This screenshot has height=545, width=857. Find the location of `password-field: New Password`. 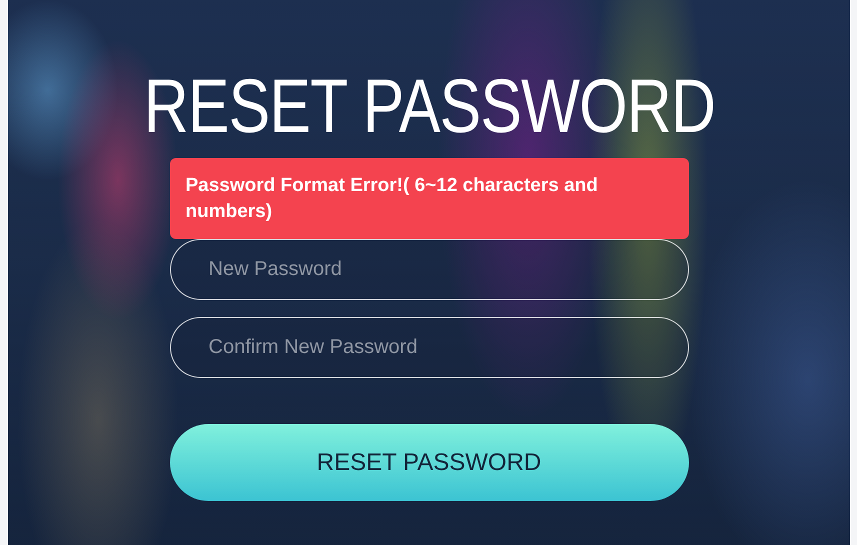

password-field: New Password is located at coordinates (429, 269).